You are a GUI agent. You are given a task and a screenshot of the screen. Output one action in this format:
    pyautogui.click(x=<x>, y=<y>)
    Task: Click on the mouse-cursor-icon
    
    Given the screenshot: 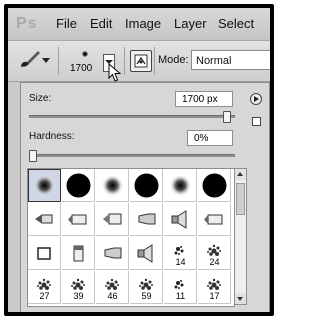 What is the action you would take?
    pyautogui.click(x=115, y=72)
    